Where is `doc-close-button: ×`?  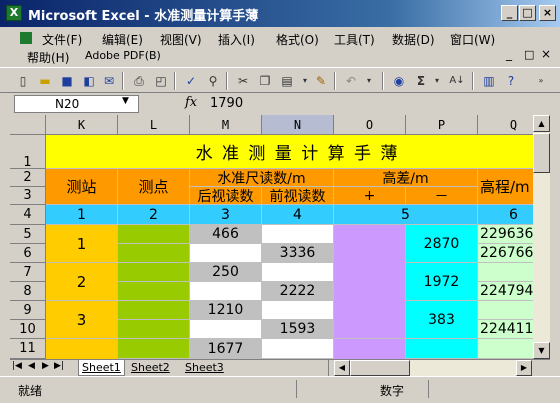 doc-close-button: × is located at coordinates (546, 54).